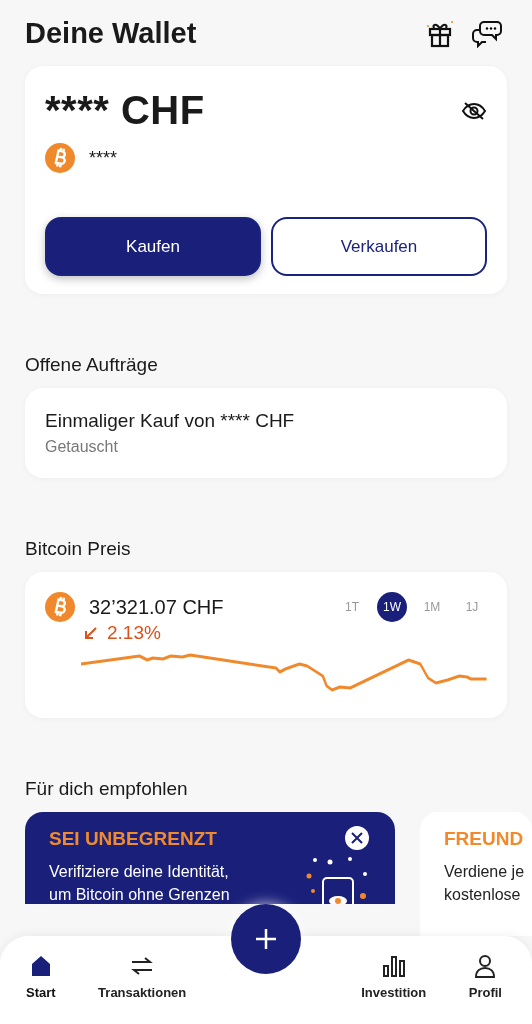 The width and height of the screenshot is (532, 1024). Describe the element at coordinates (170, 421) in the screenshot. I see `order-title: Einmaliger Kauf von **** CHF` at that location.